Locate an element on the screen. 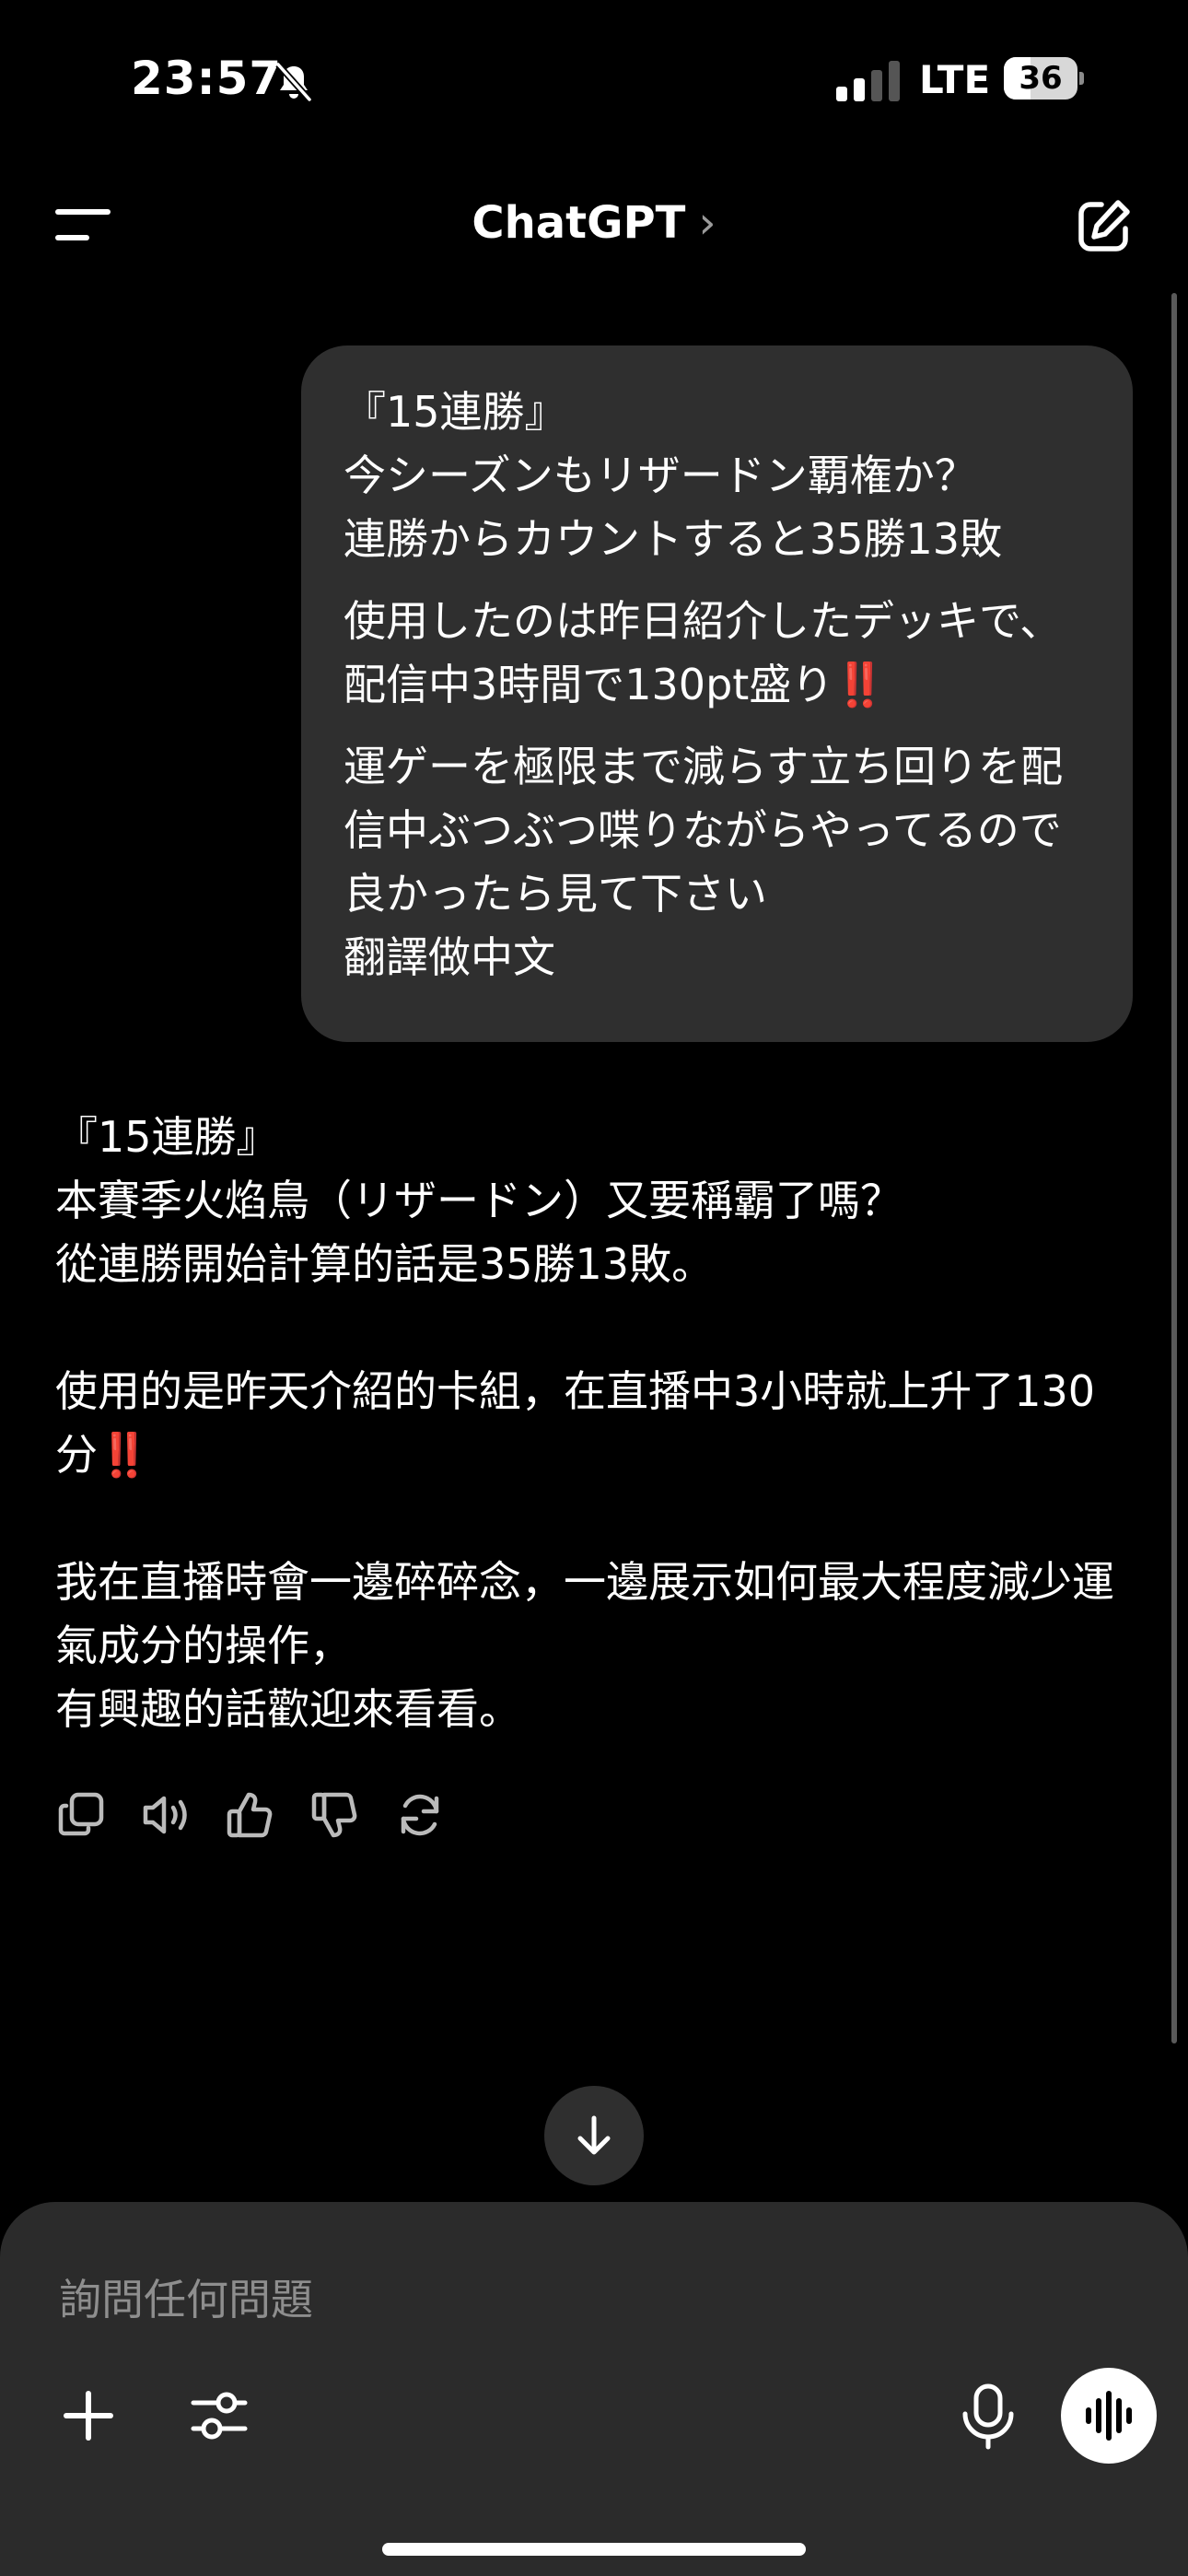 The image size is (1188, 2576). bell-off-icon is located at coordinates (294, 82).